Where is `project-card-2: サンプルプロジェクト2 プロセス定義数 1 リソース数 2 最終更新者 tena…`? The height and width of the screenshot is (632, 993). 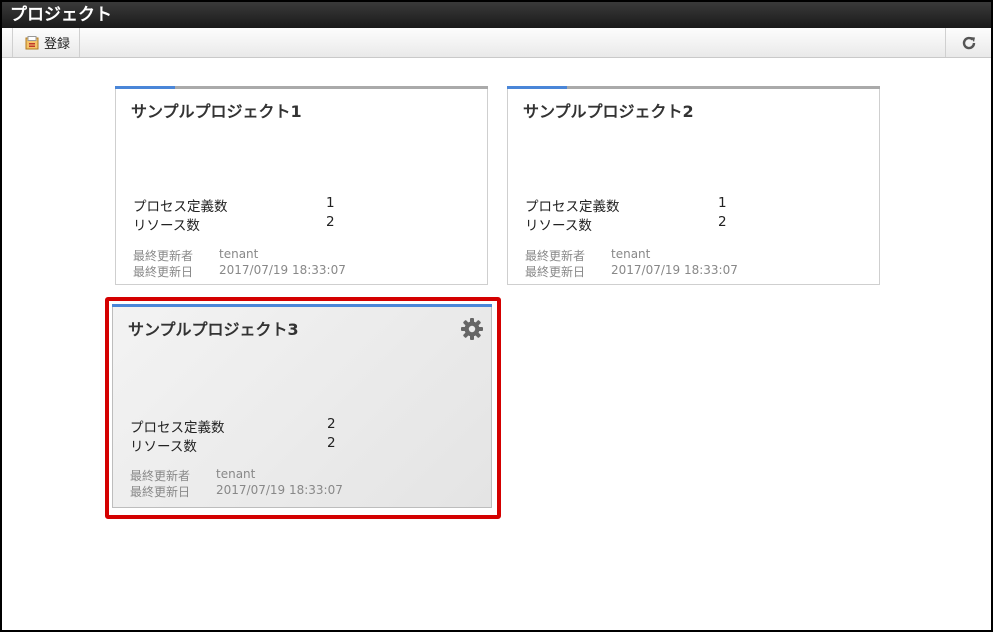
project-card-2: サンプルプロジェクト2 プロセス定義数 1 リソース数 2 最終更新者 tena… is located at coordinates (693, 185).